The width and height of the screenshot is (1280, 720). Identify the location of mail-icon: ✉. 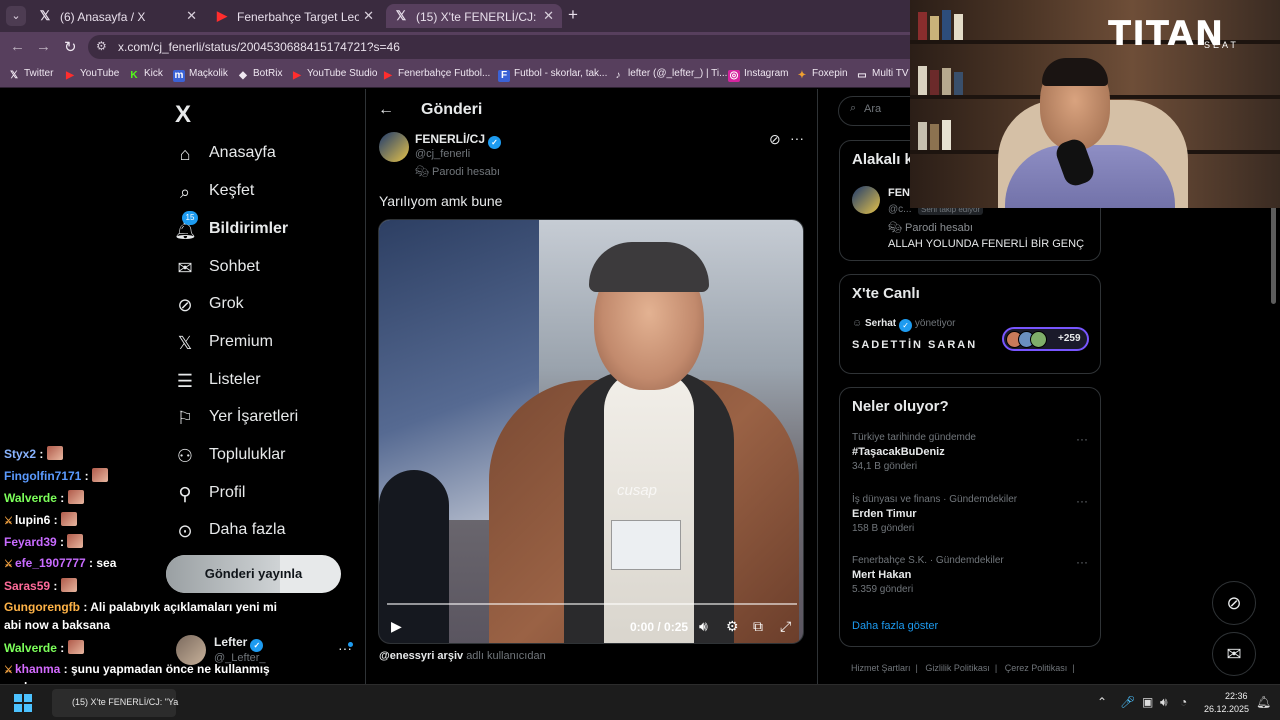
(185, 268).